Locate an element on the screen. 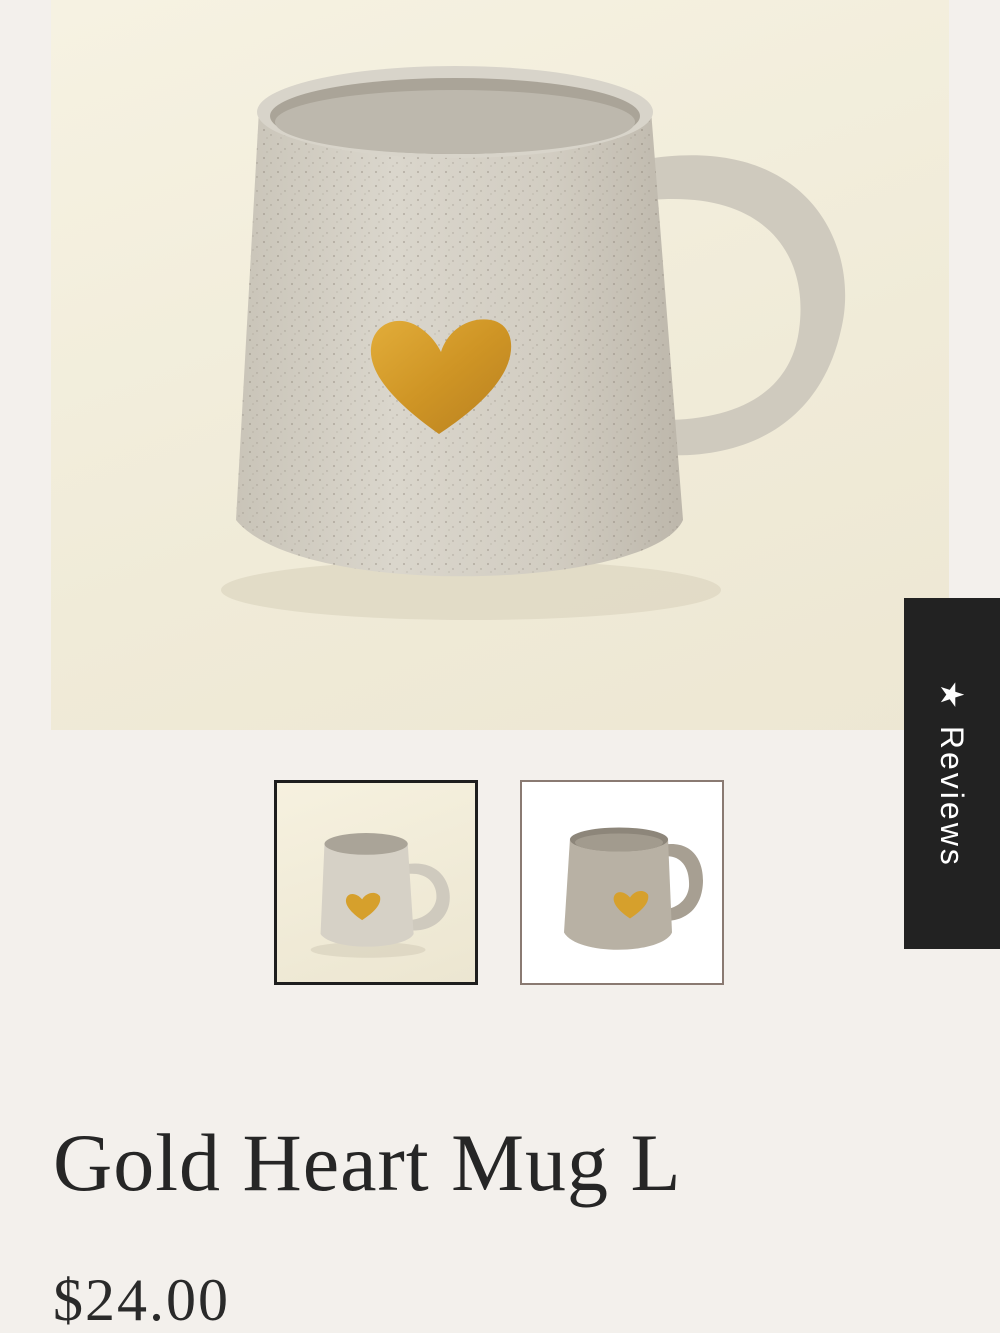  star-icon: ★ is located at coordinates (952, 695).